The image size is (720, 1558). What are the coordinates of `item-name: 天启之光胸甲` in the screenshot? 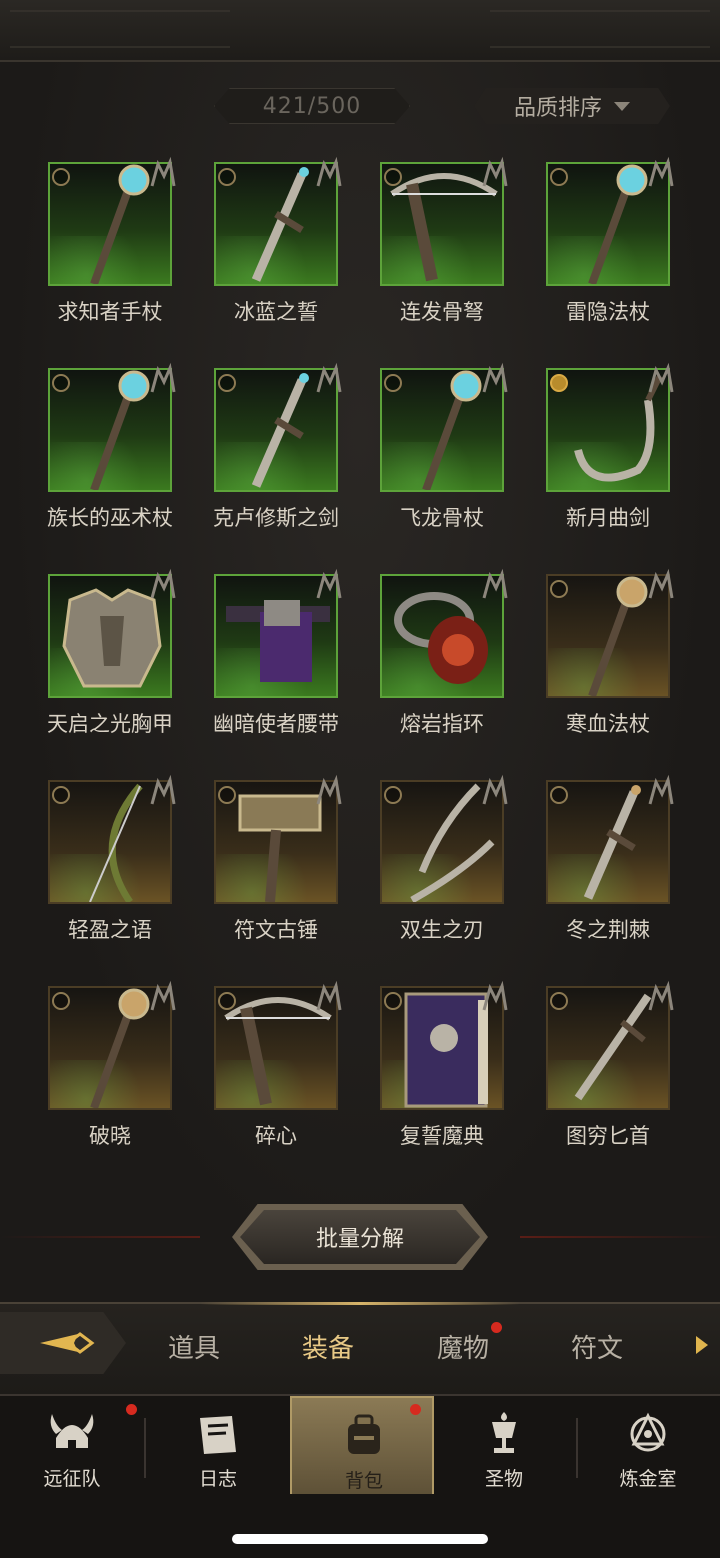 It's located at (110, 724).